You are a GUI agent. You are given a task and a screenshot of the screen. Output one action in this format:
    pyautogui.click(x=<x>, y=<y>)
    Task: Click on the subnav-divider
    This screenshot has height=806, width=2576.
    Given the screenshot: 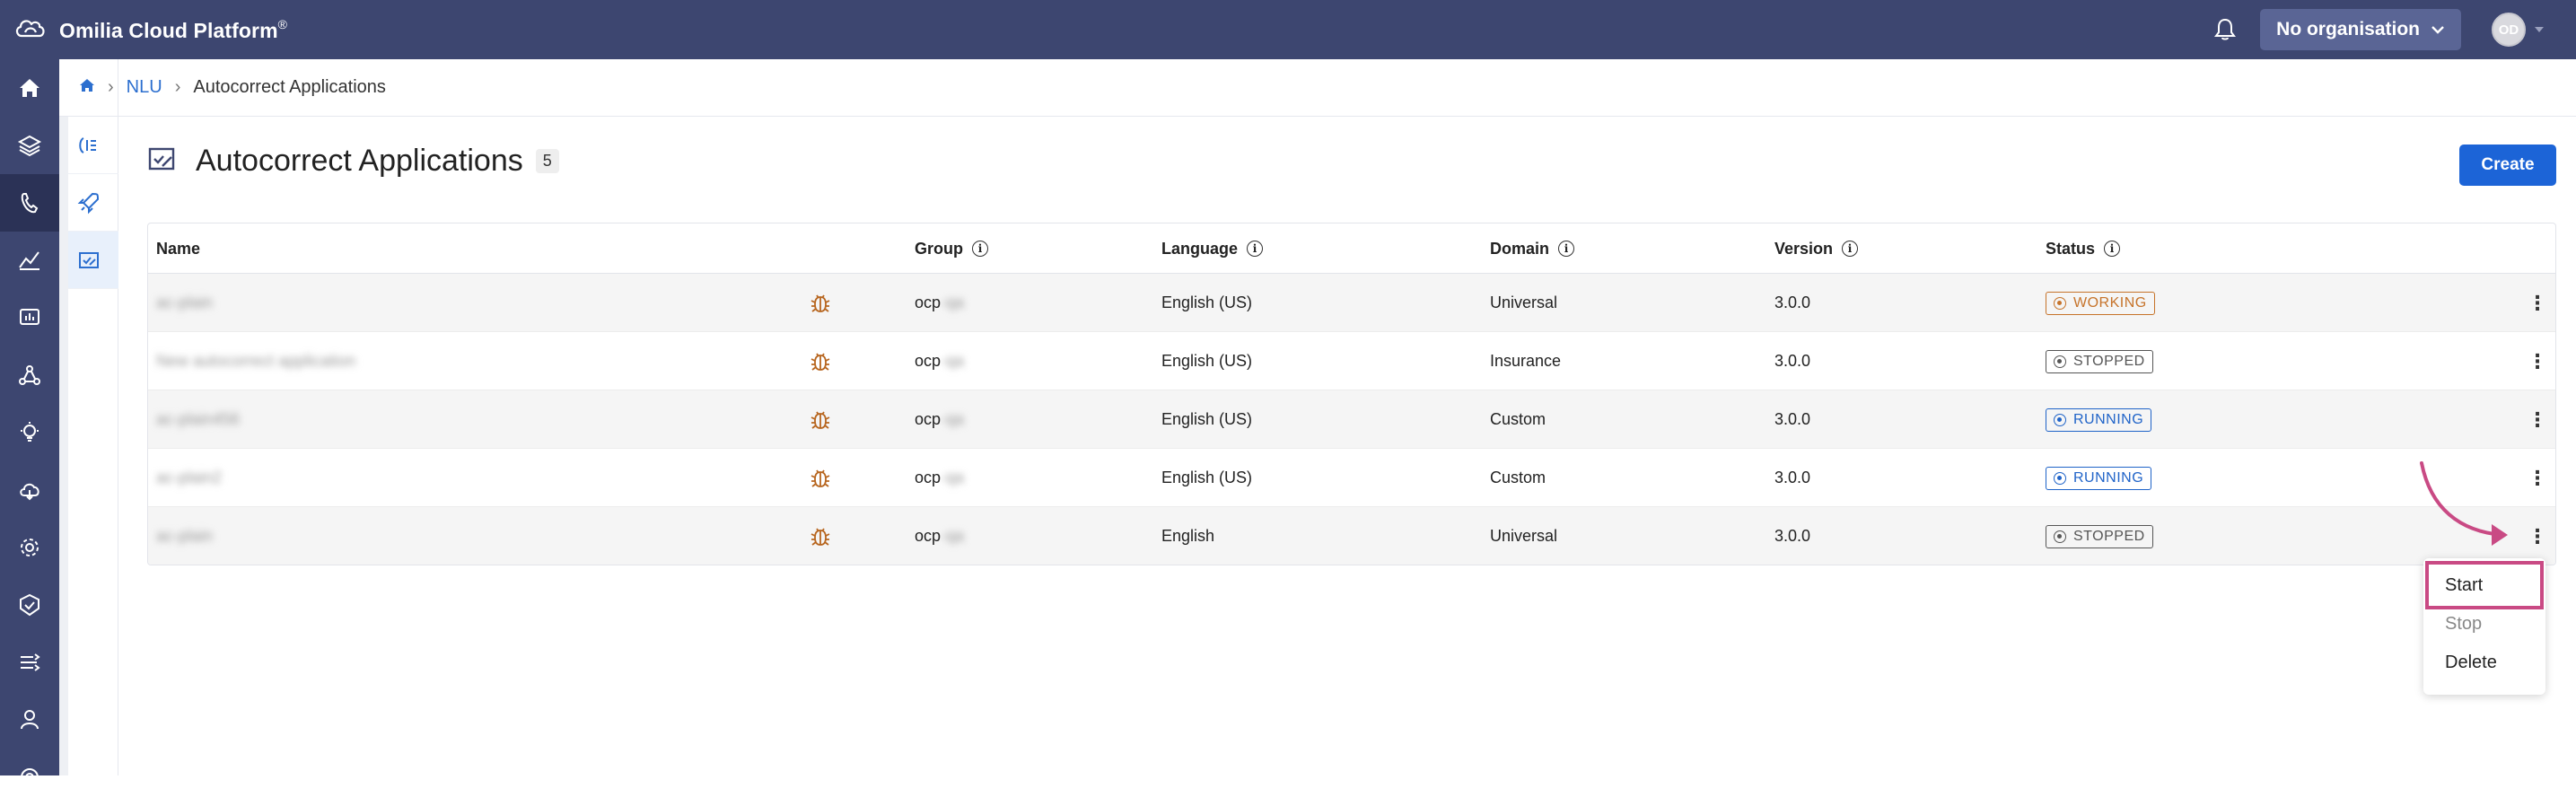 What is the action you would take?
    pyautogui.click(x=64, y=446)
    